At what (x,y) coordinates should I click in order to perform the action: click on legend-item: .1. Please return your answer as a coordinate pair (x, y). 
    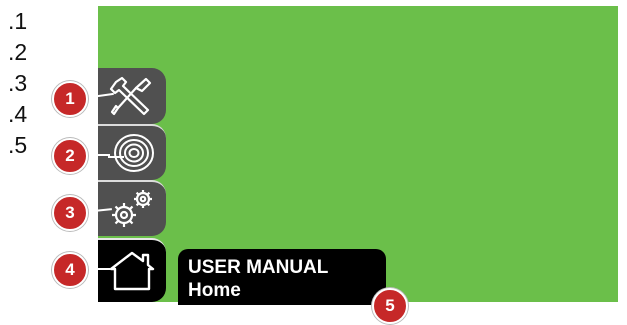
    Looking at the image, I should click on (18, 21).